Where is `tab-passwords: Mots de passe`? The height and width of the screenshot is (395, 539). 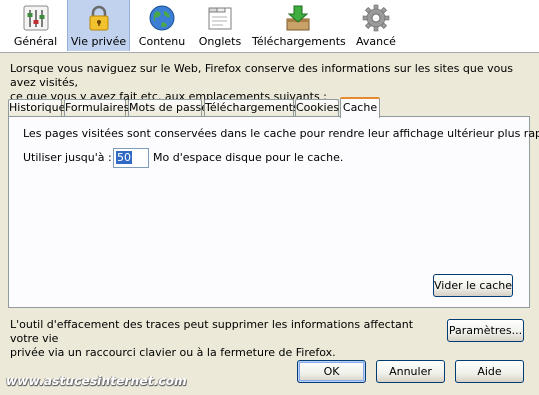 tab-passwords: Mots de passe is located at coordinates (168, 107).